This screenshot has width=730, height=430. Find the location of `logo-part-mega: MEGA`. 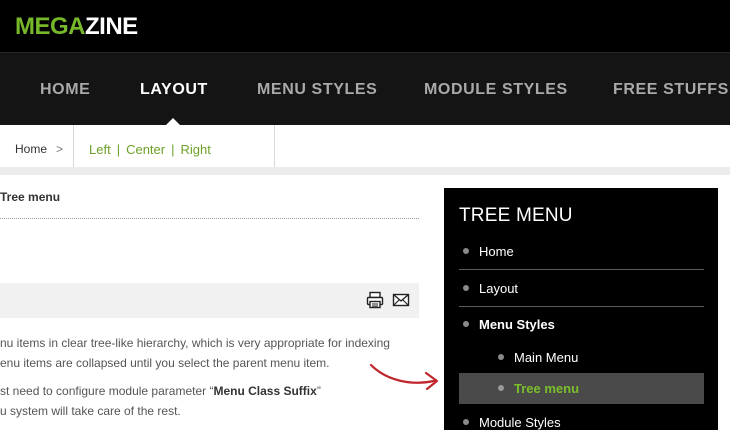

logo-part-mega: MEGA is located at coordinates (50, 26).